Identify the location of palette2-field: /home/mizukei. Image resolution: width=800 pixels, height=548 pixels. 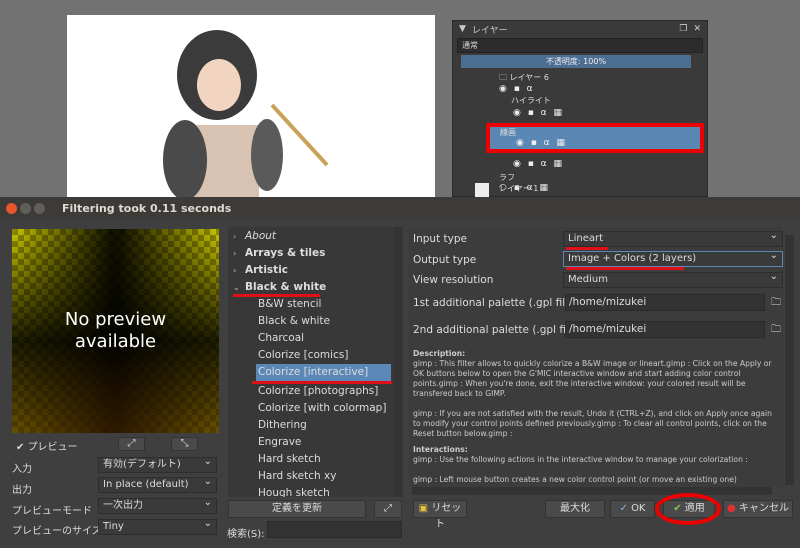
(665, 329).